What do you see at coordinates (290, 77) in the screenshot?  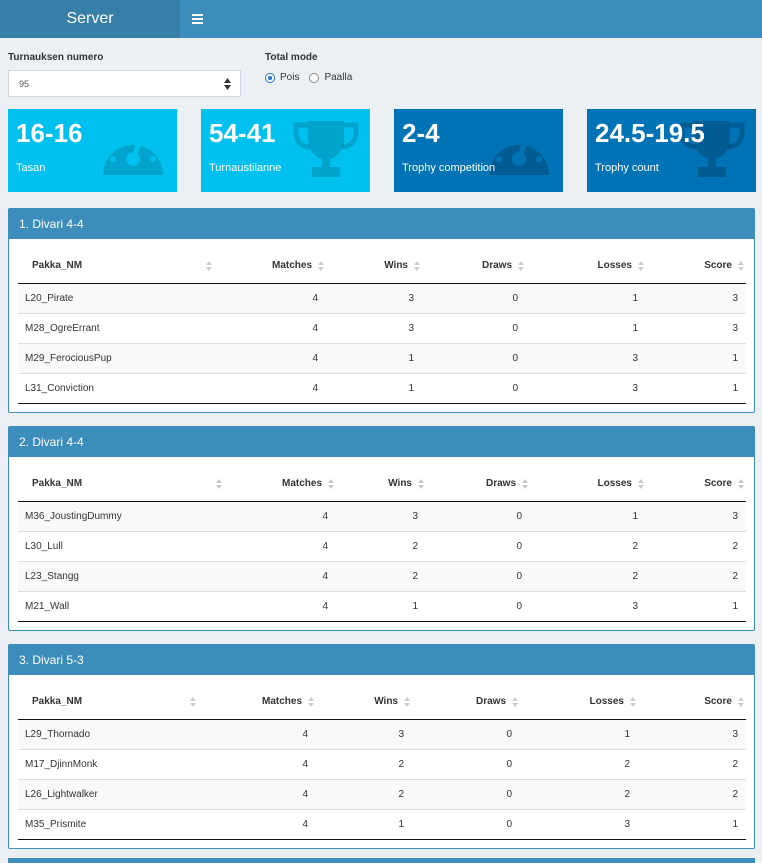 I see `radio-label-pois: Pois` at bounding box center [290, 77].